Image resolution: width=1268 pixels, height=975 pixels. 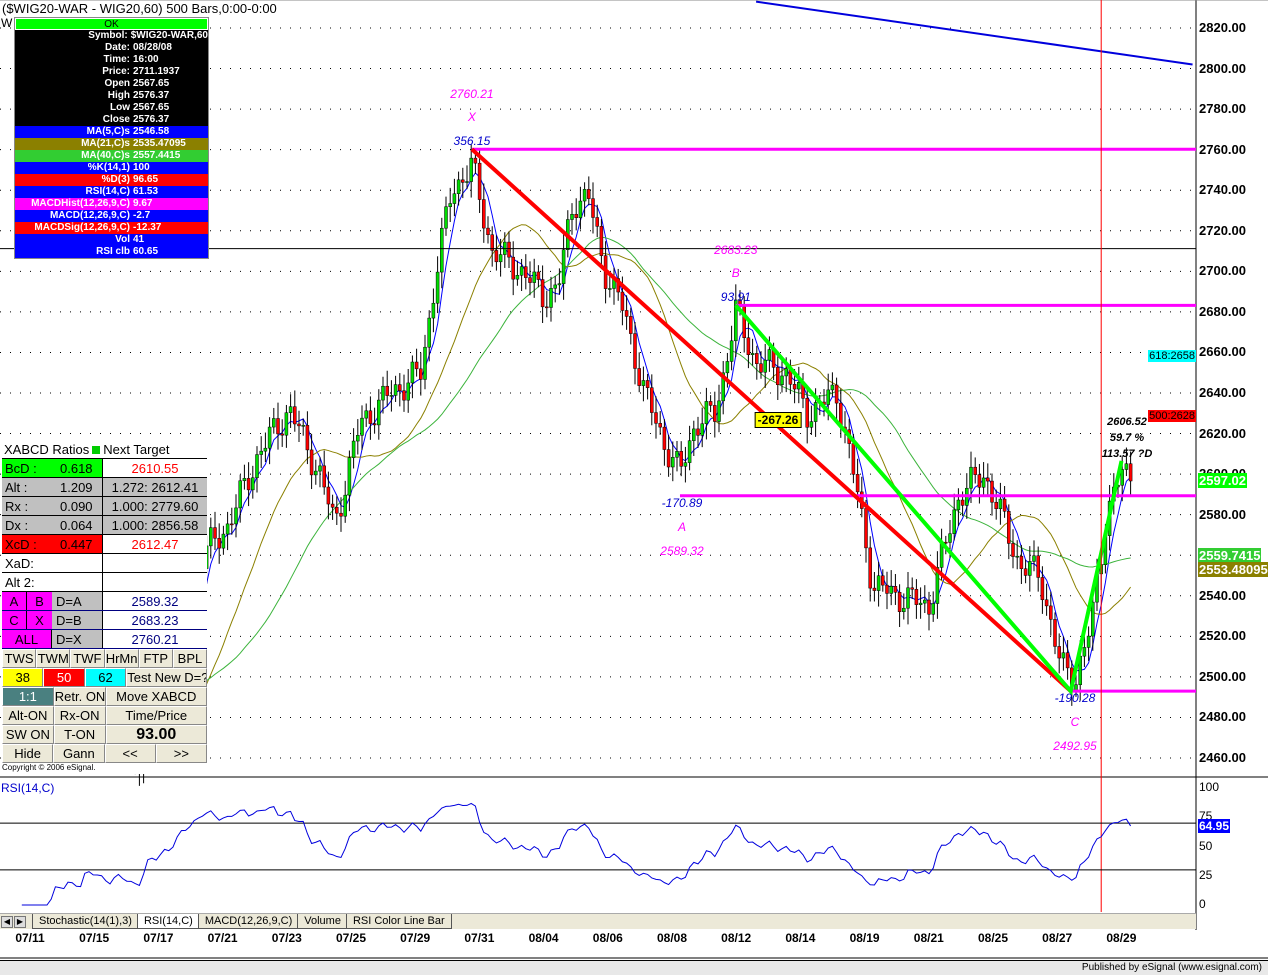 I want to click on point-button: ALL, so click(x=27, y=639).